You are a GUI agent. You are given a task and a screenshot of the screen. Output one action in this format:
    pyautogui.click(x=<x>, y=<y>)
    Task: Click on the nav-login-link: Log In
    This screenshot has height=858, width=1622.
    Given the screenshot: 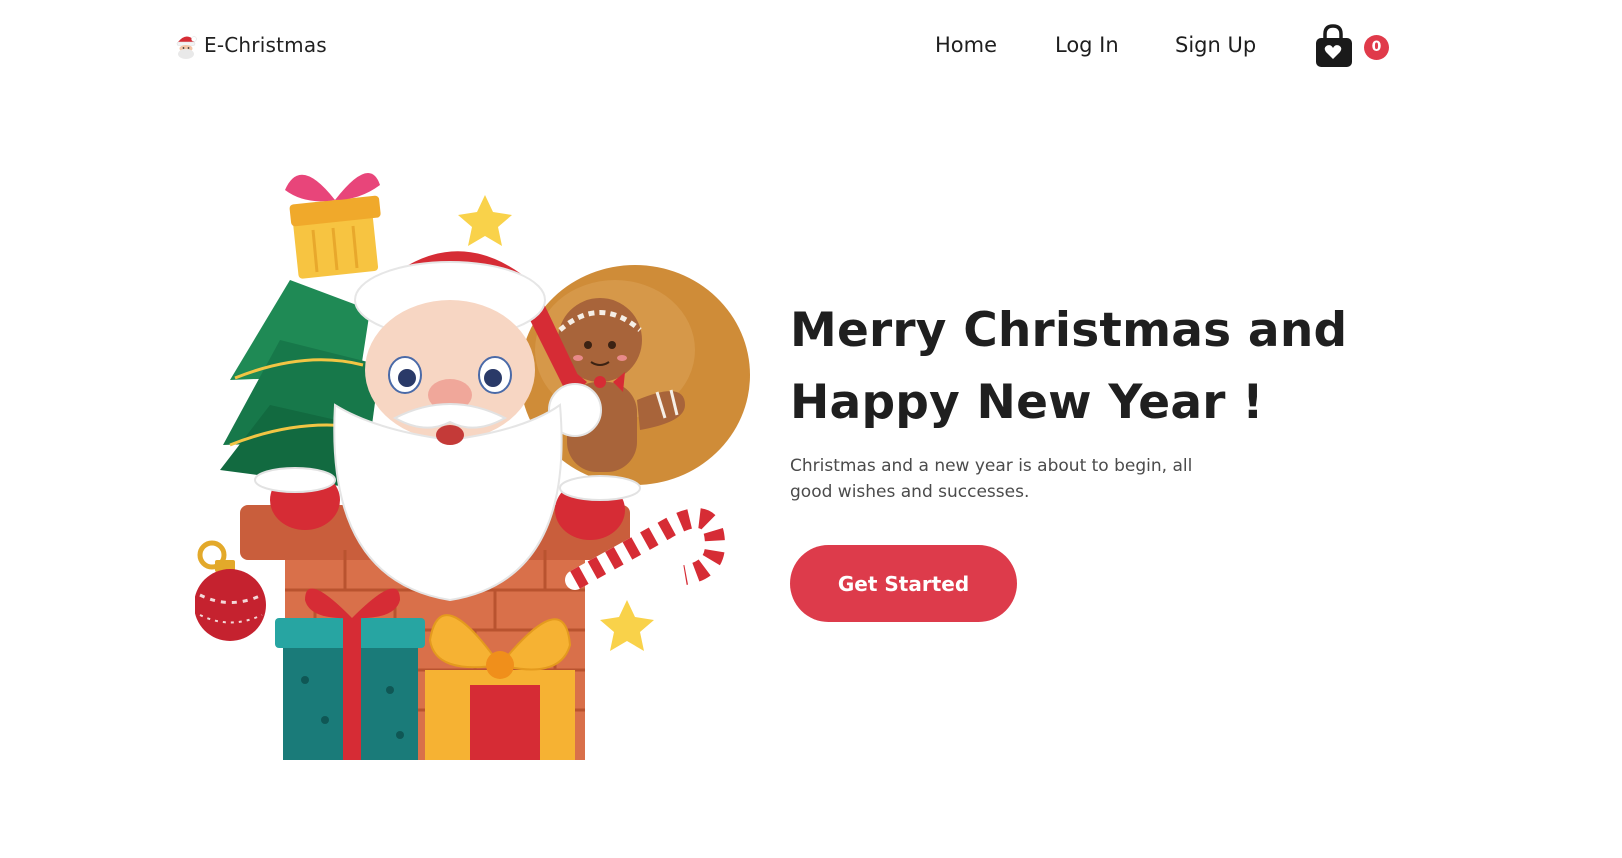 What is the action you would take?
    pyautogui.click(x=1087, y=45)
    